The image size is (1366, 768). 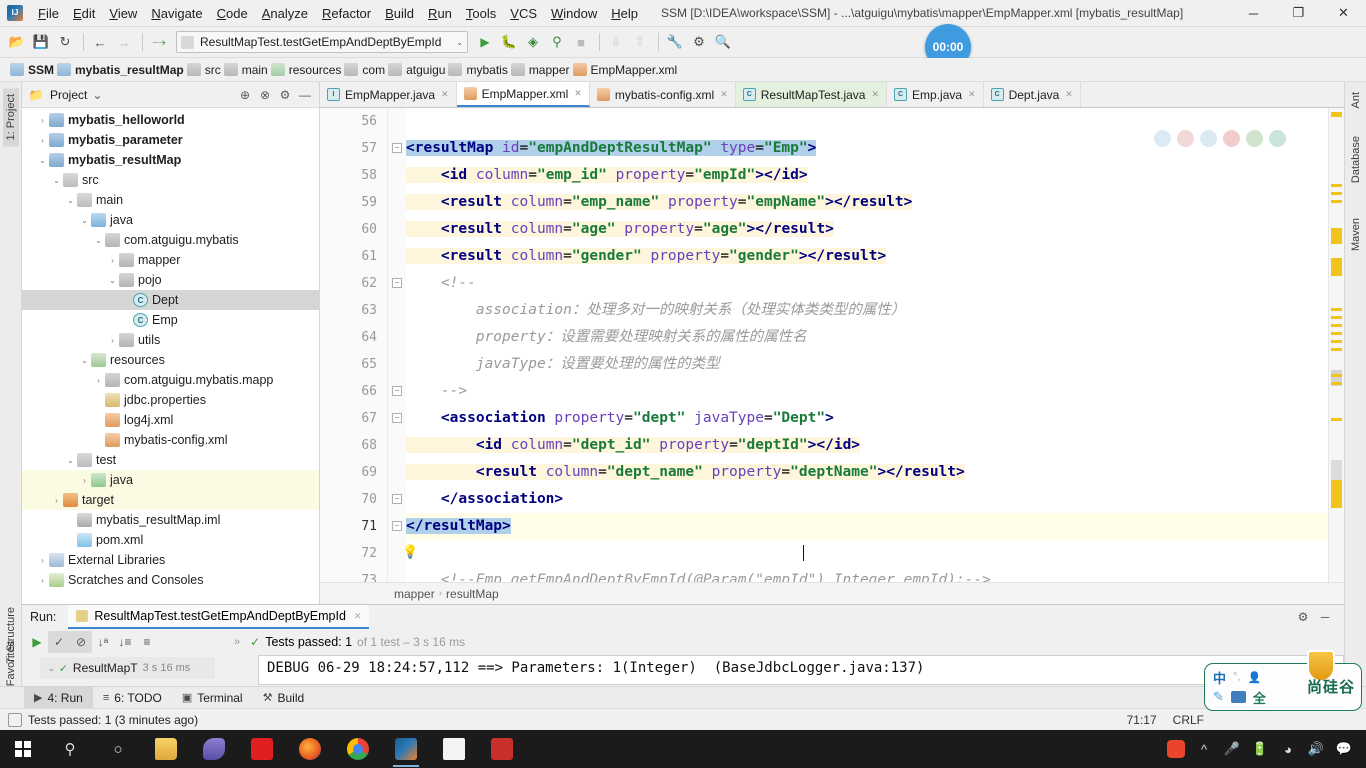 I want to click on tree-item-target: › target, so click(x=170, y=500).